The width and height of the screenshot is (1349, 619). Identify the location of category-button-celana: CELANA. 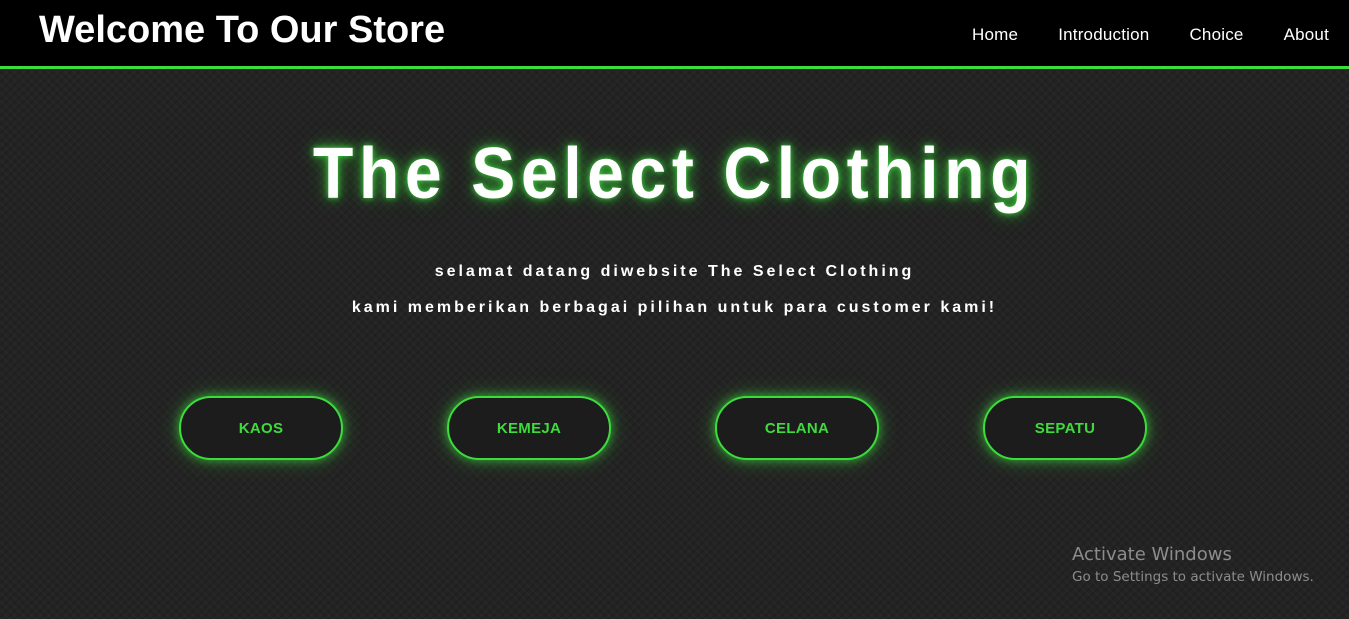
(797, 428).